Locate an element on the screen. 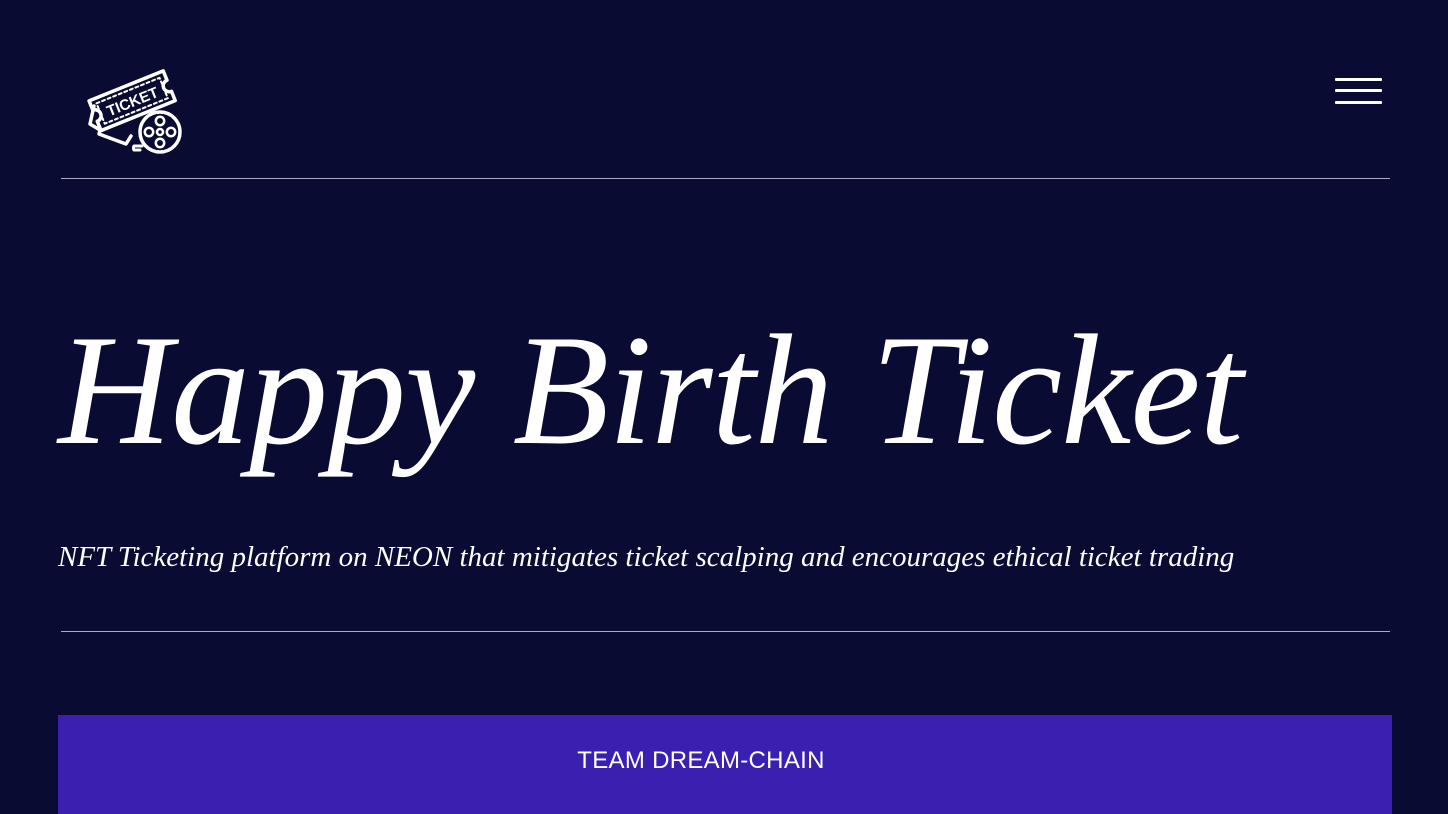 The width and height of the screenshot is (1448, 814). section-divider is located at coordinates (725, 631).